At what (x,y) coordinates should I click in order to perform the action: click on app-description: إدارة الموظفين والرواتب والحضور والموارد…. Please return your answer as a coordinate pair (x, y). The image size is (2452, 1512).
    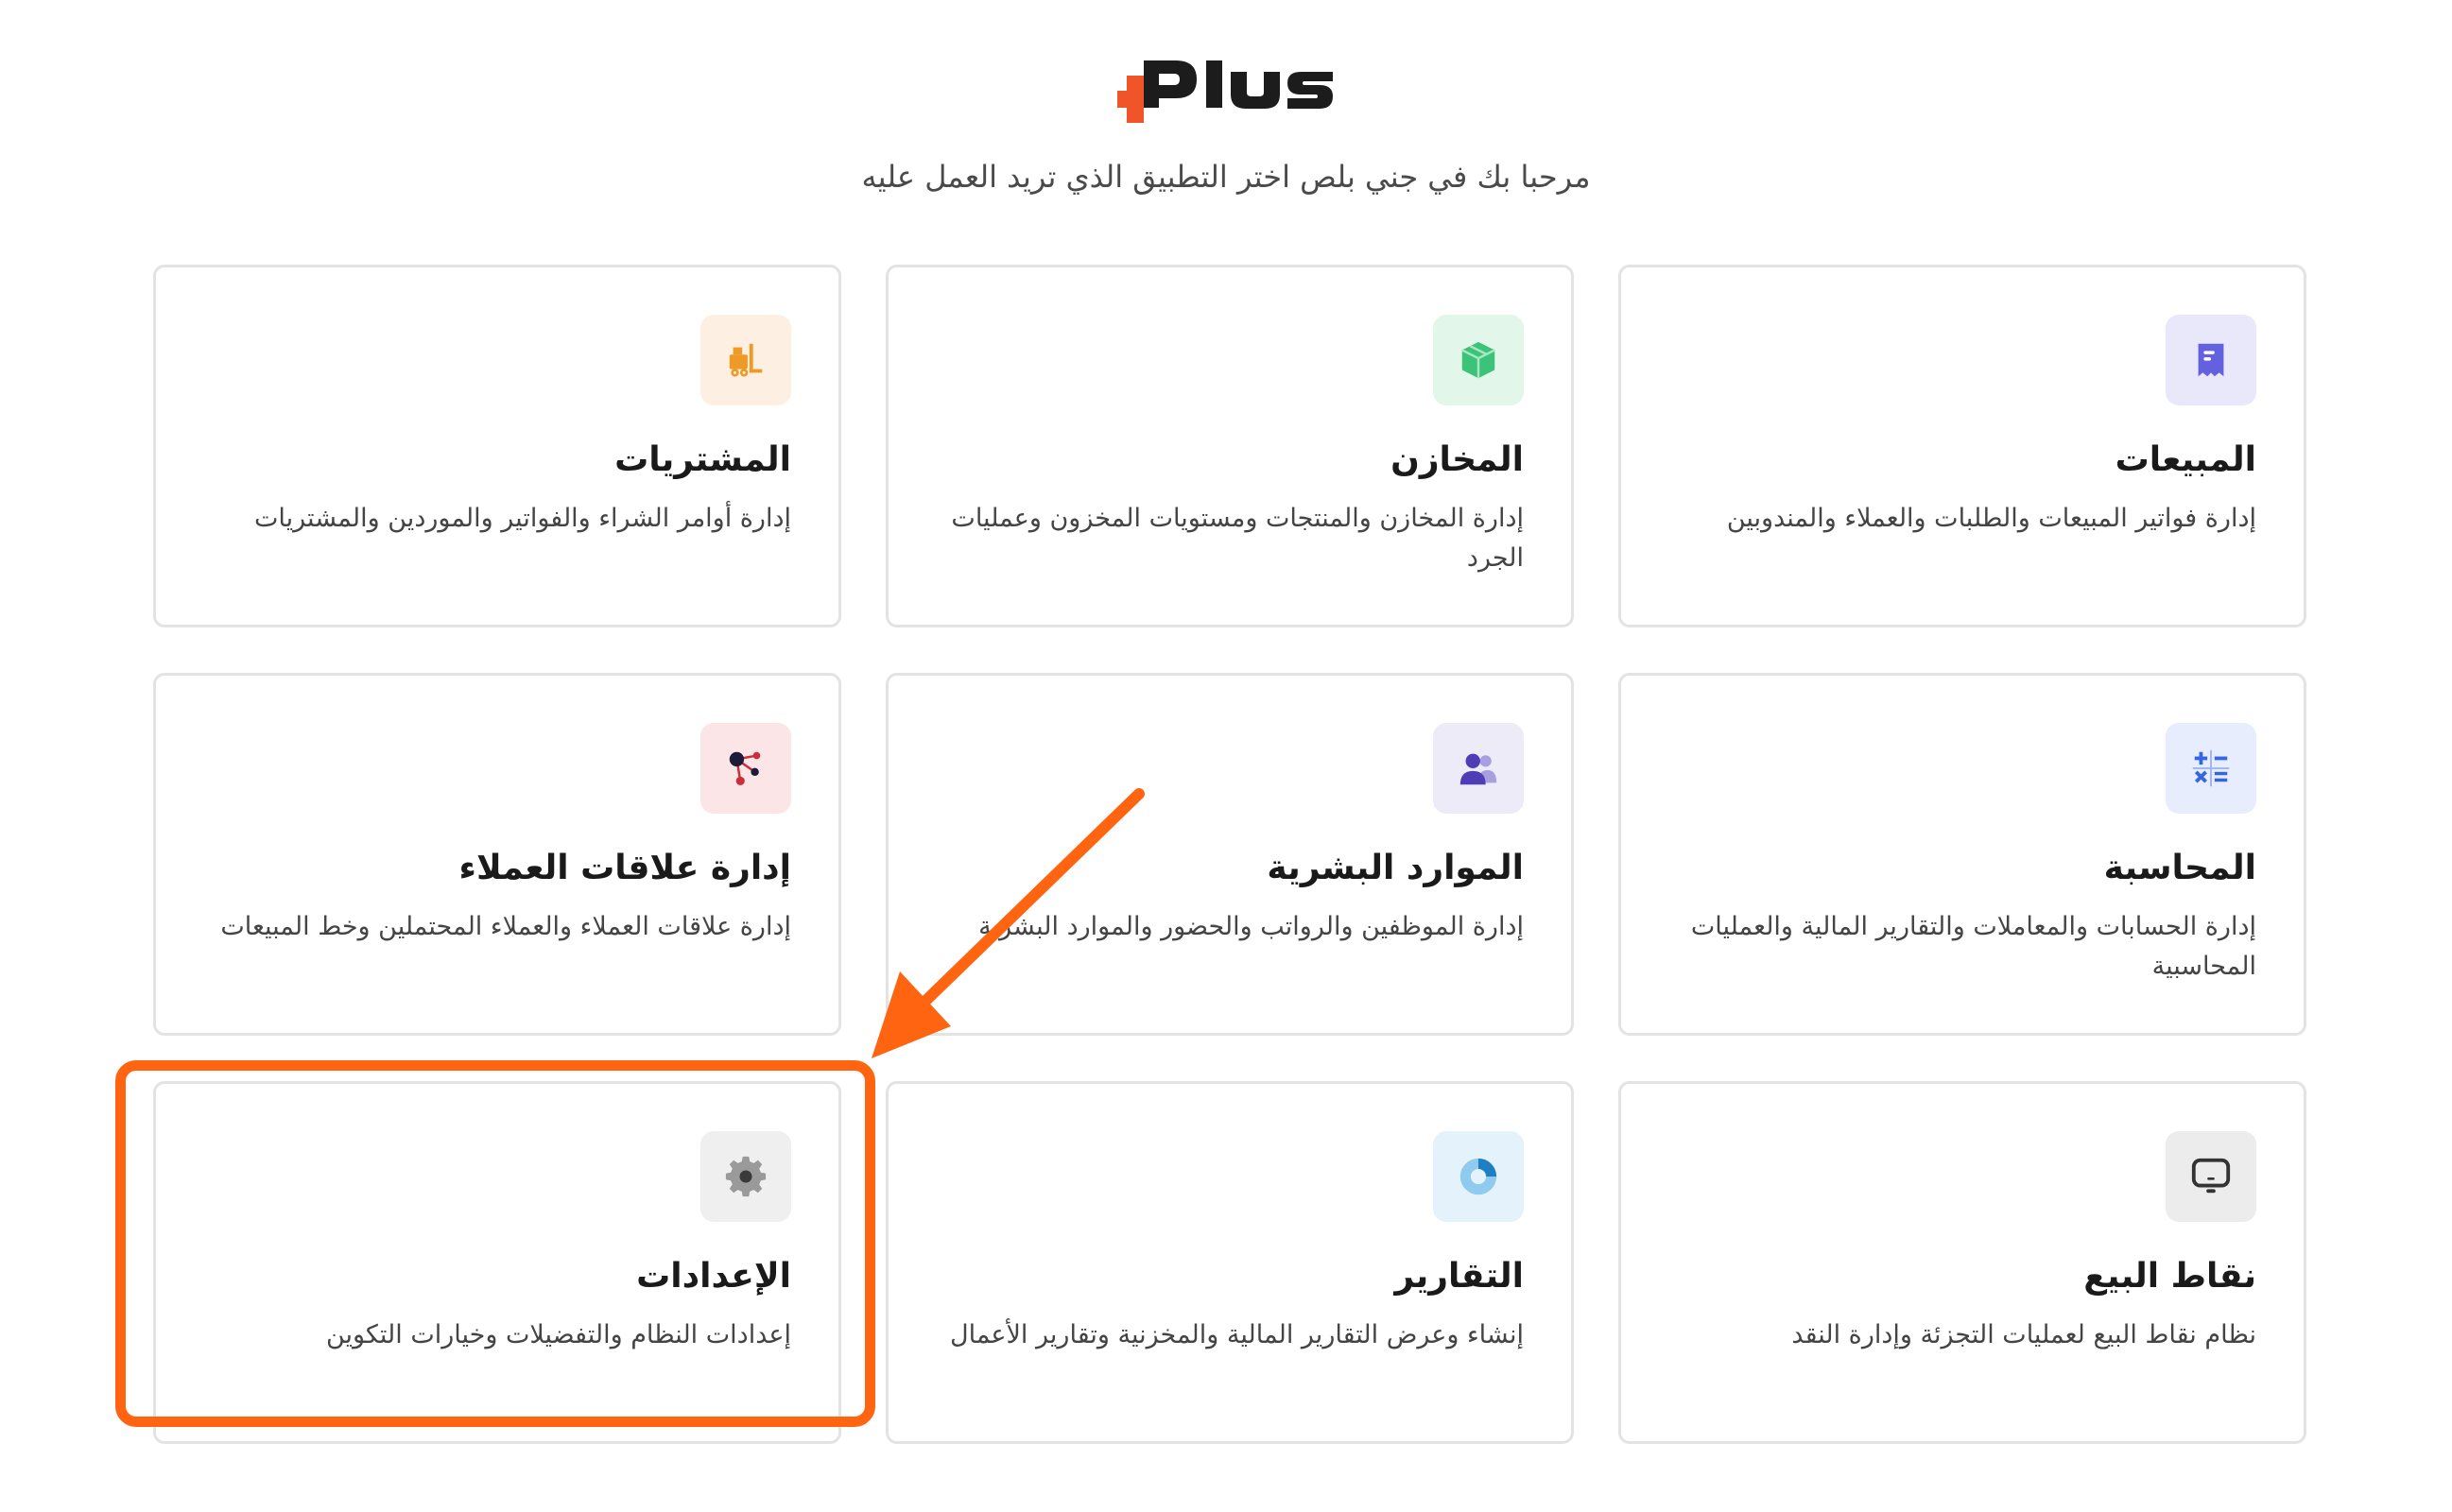
    Looking at the image, I should click on (1251, 927).